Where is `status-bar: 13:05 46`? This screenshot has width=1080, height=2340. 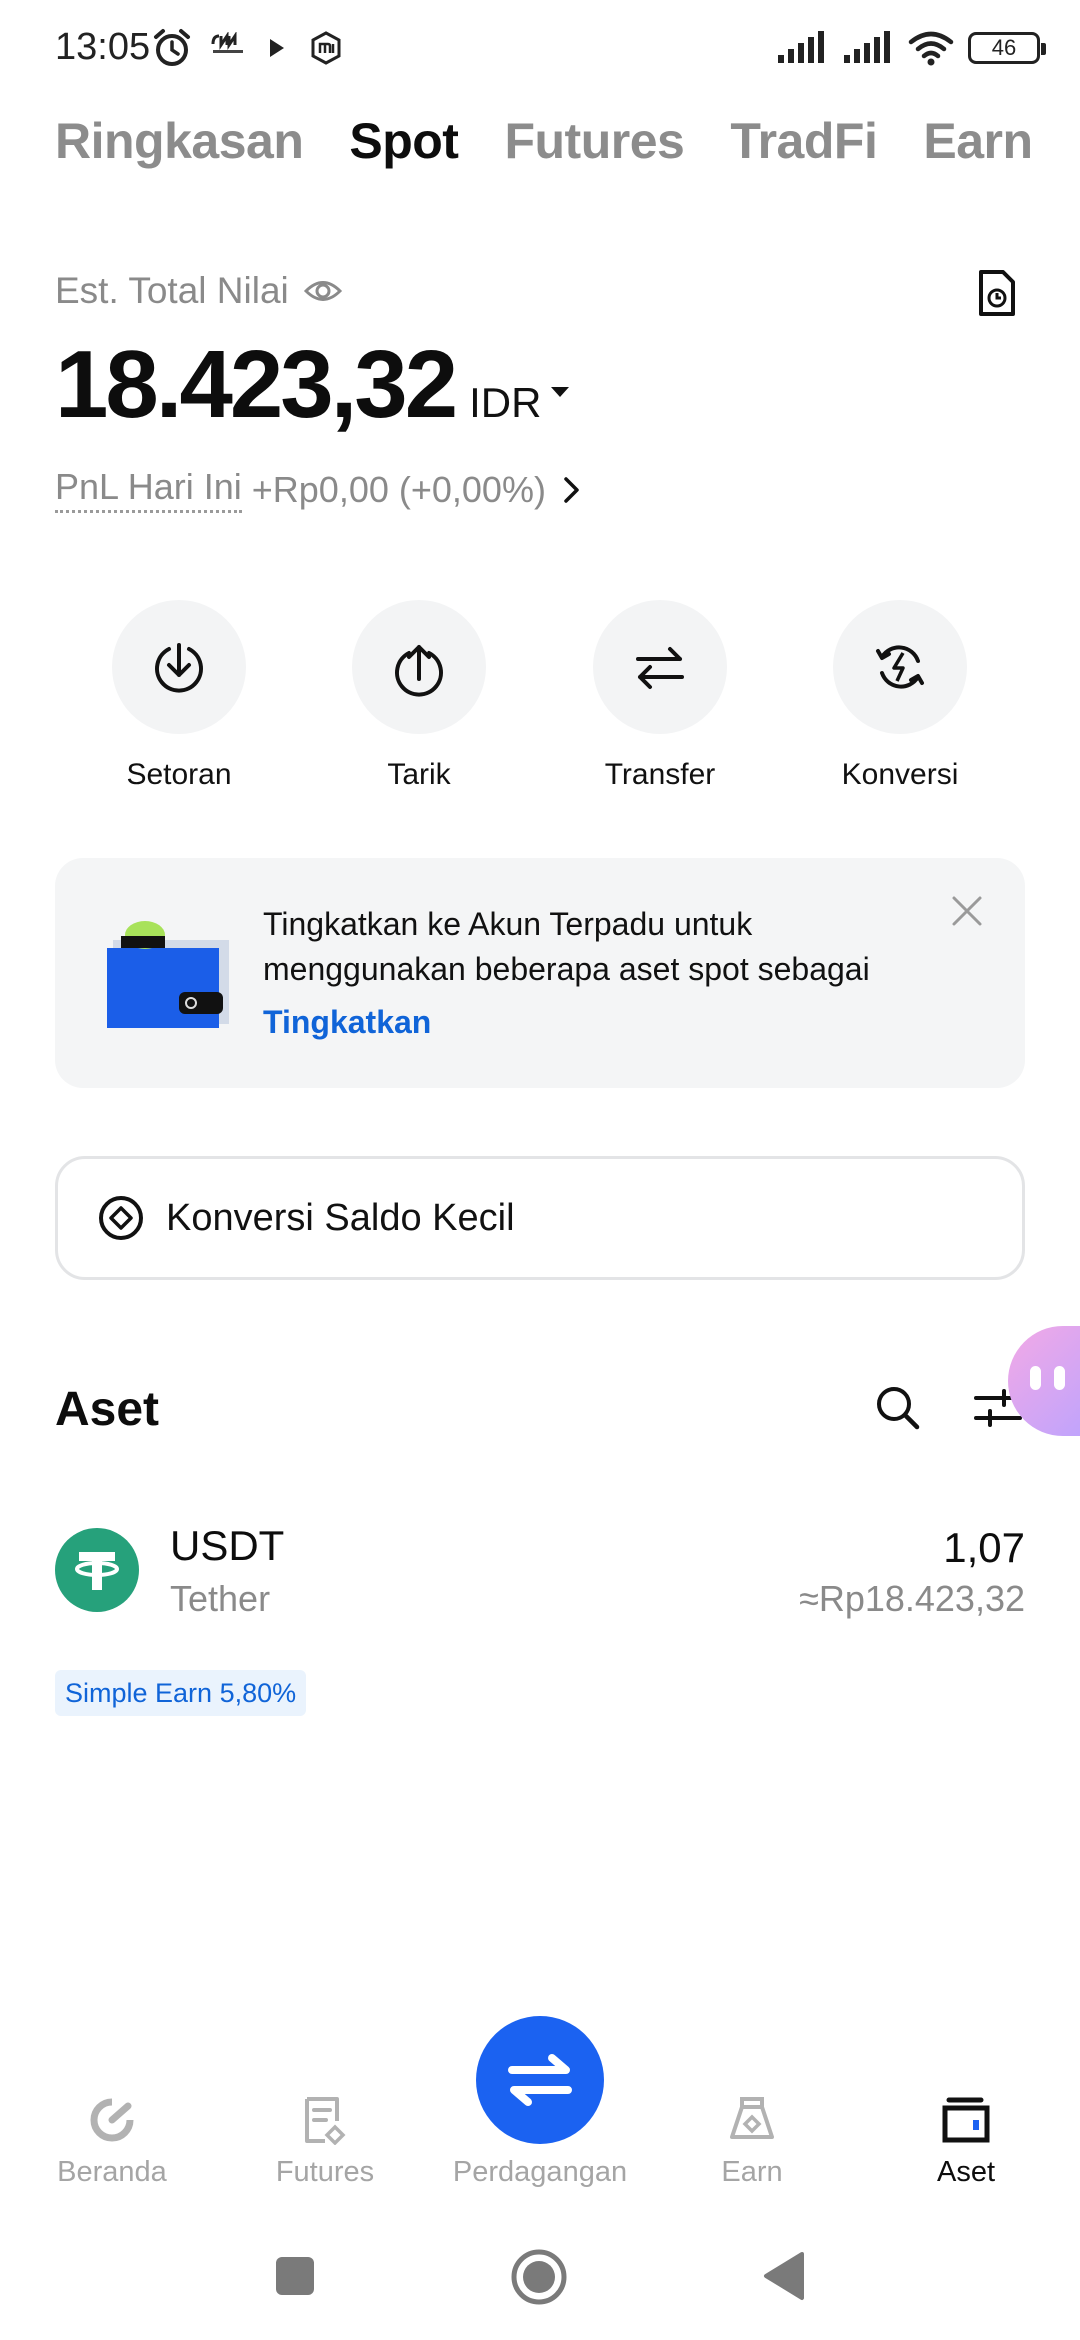
status-bar: 13:05 46 is located at coordinates (540, 45).